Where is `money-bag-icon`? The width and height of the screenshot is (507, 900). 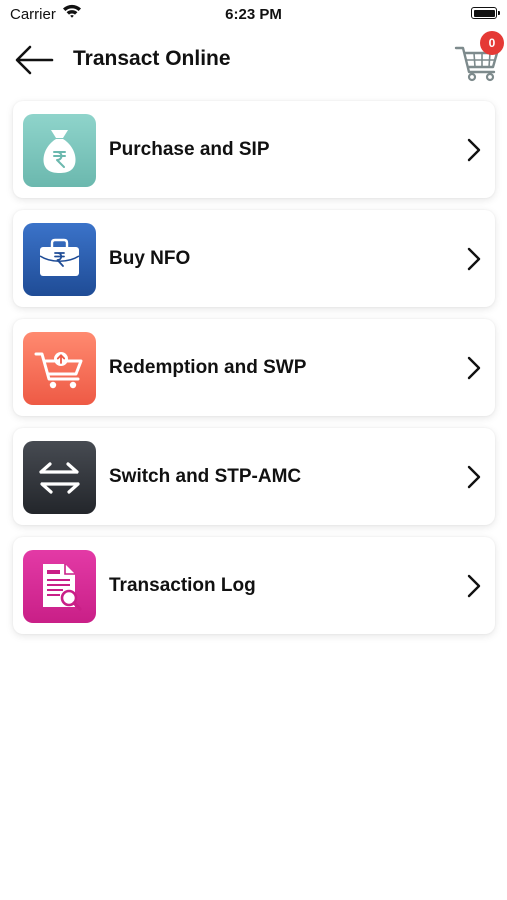 money-bag-icon is located at coordinates (59, 150).